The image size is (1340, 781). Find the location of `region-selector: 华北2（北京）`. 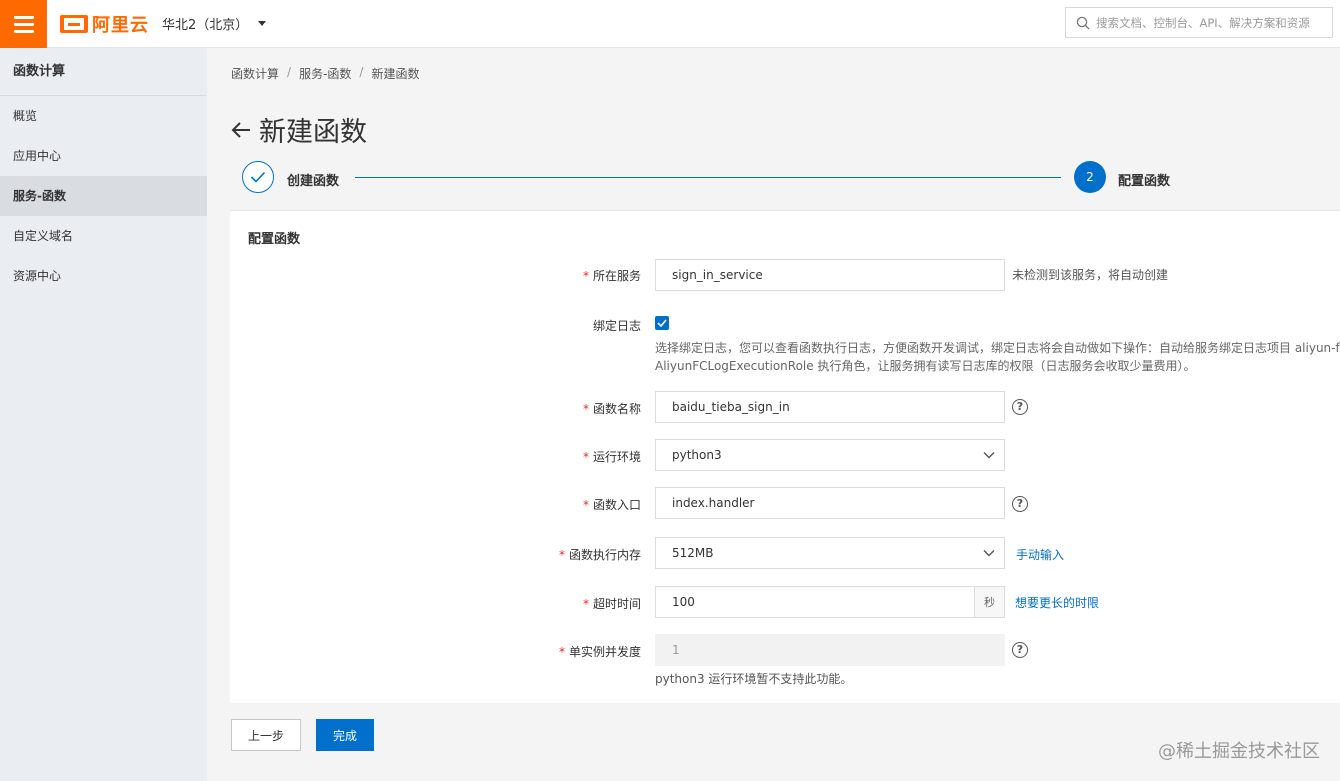

region-selector: 华北2（北京） is located at coordinates (214, 23).